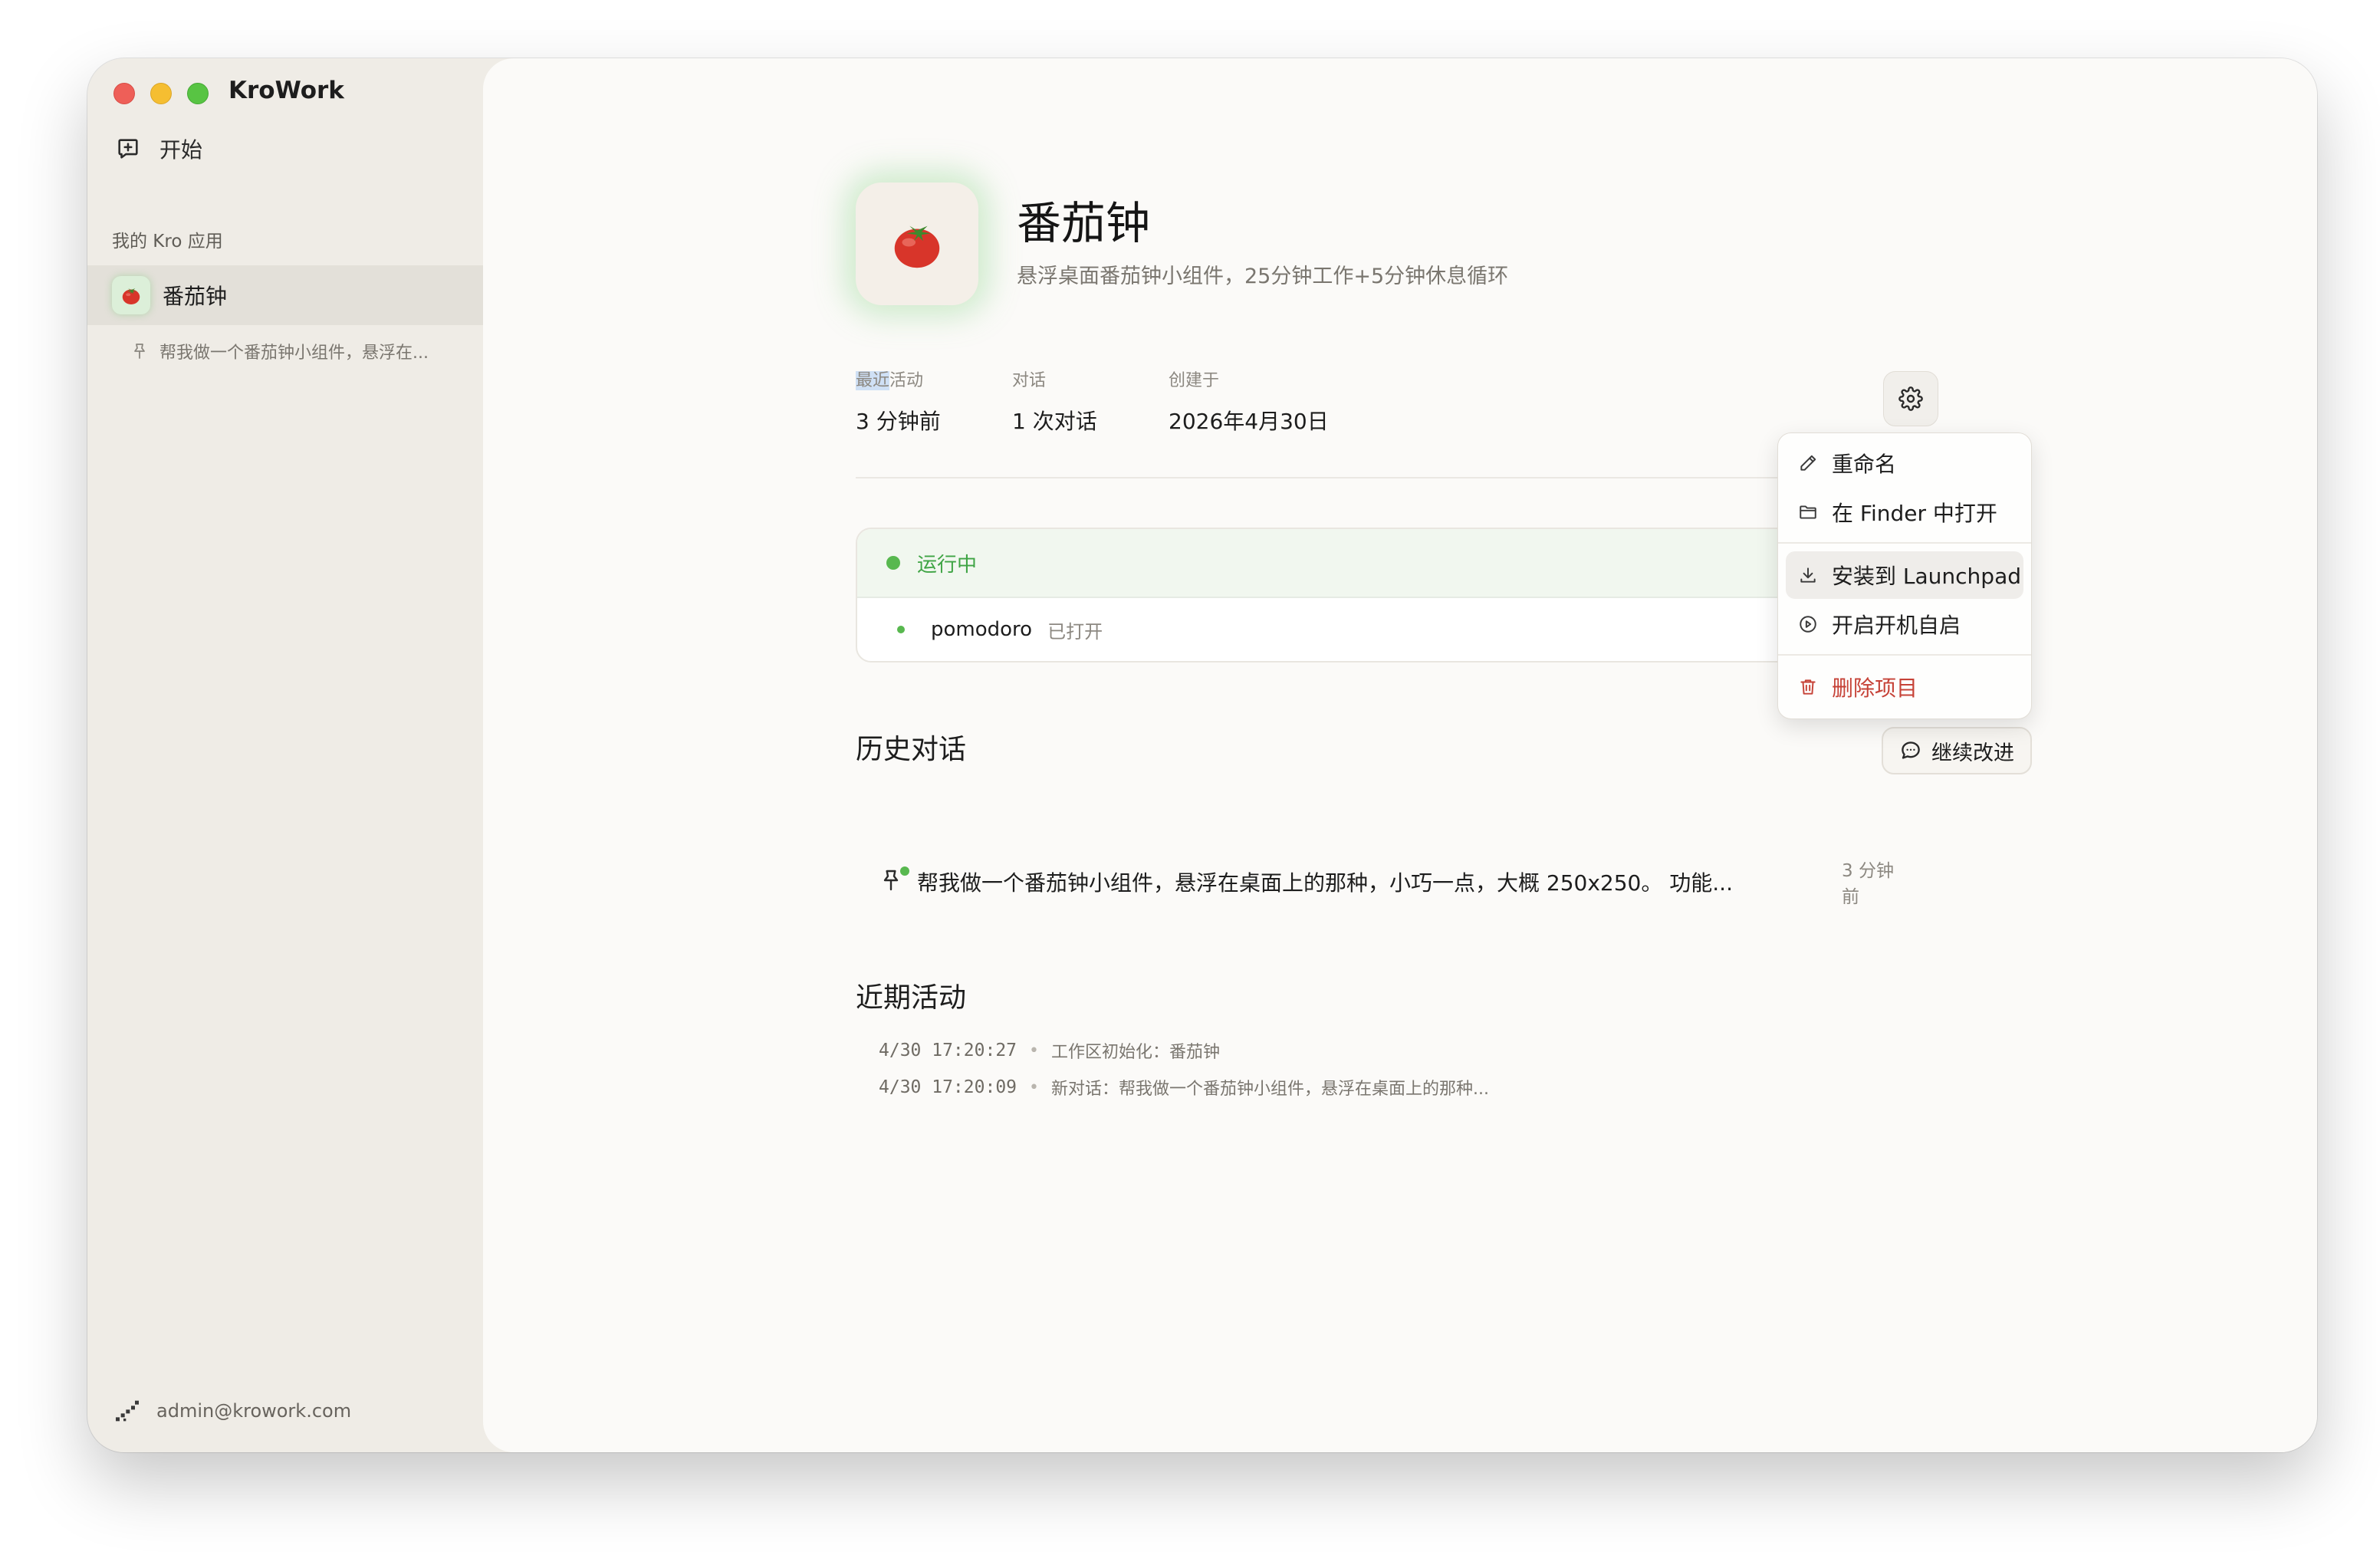 The image size is (2380, 1552). Describe the element at coordinates (254, 1411) in the screenshot. I see `user-email: admin@krowork.com` at that location.